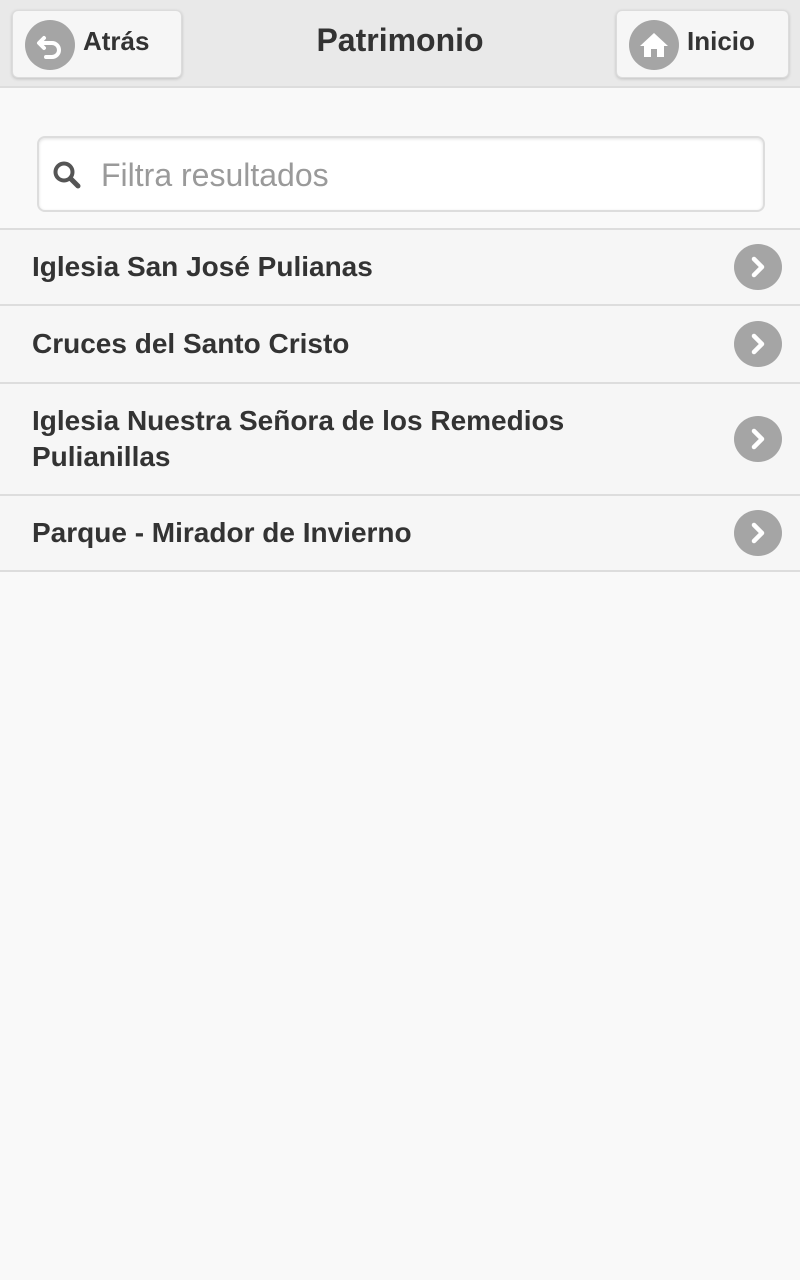 This screenshot has height=1280, width=800. Describe the element at coordinates (67, 177) in the screenshot. I see `search-icon` at that location.